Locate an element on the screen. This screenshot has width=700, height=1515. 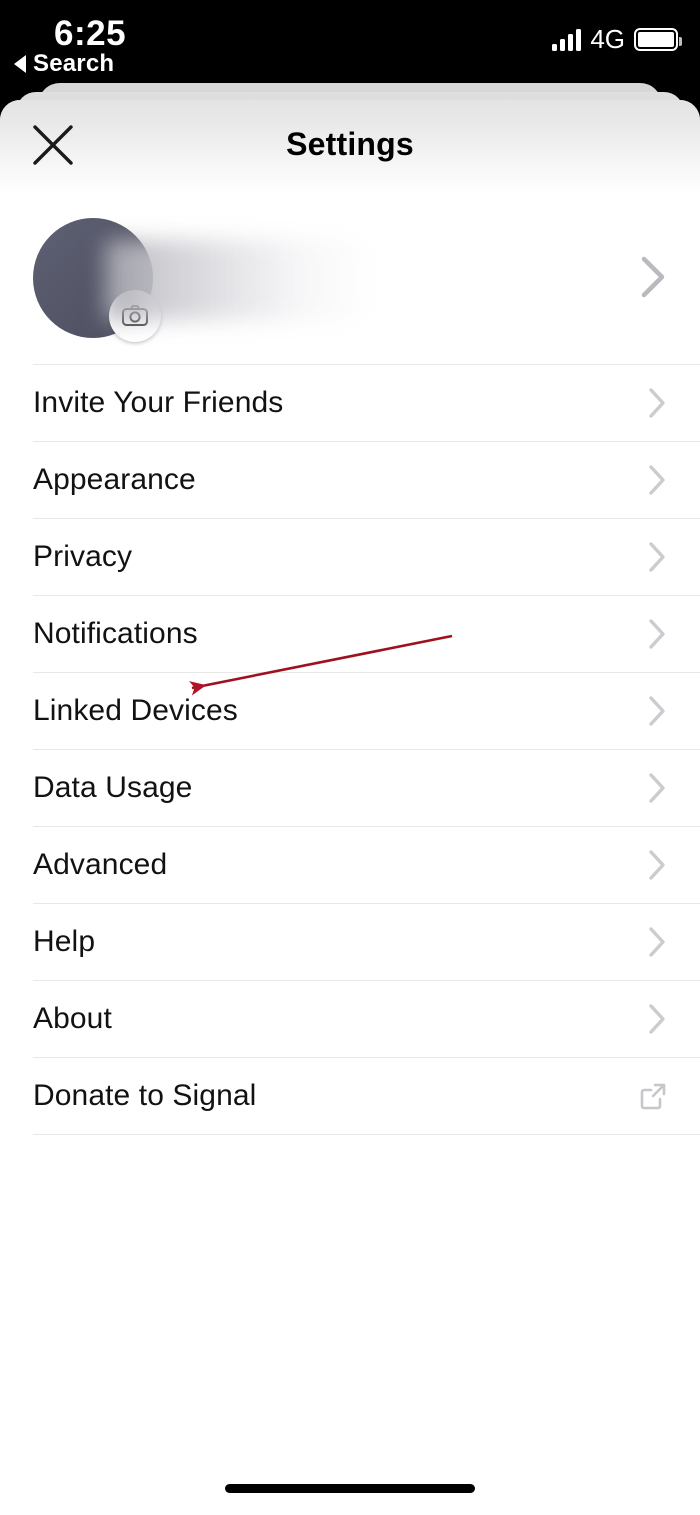
divider is located at coordinates (366, 1134).